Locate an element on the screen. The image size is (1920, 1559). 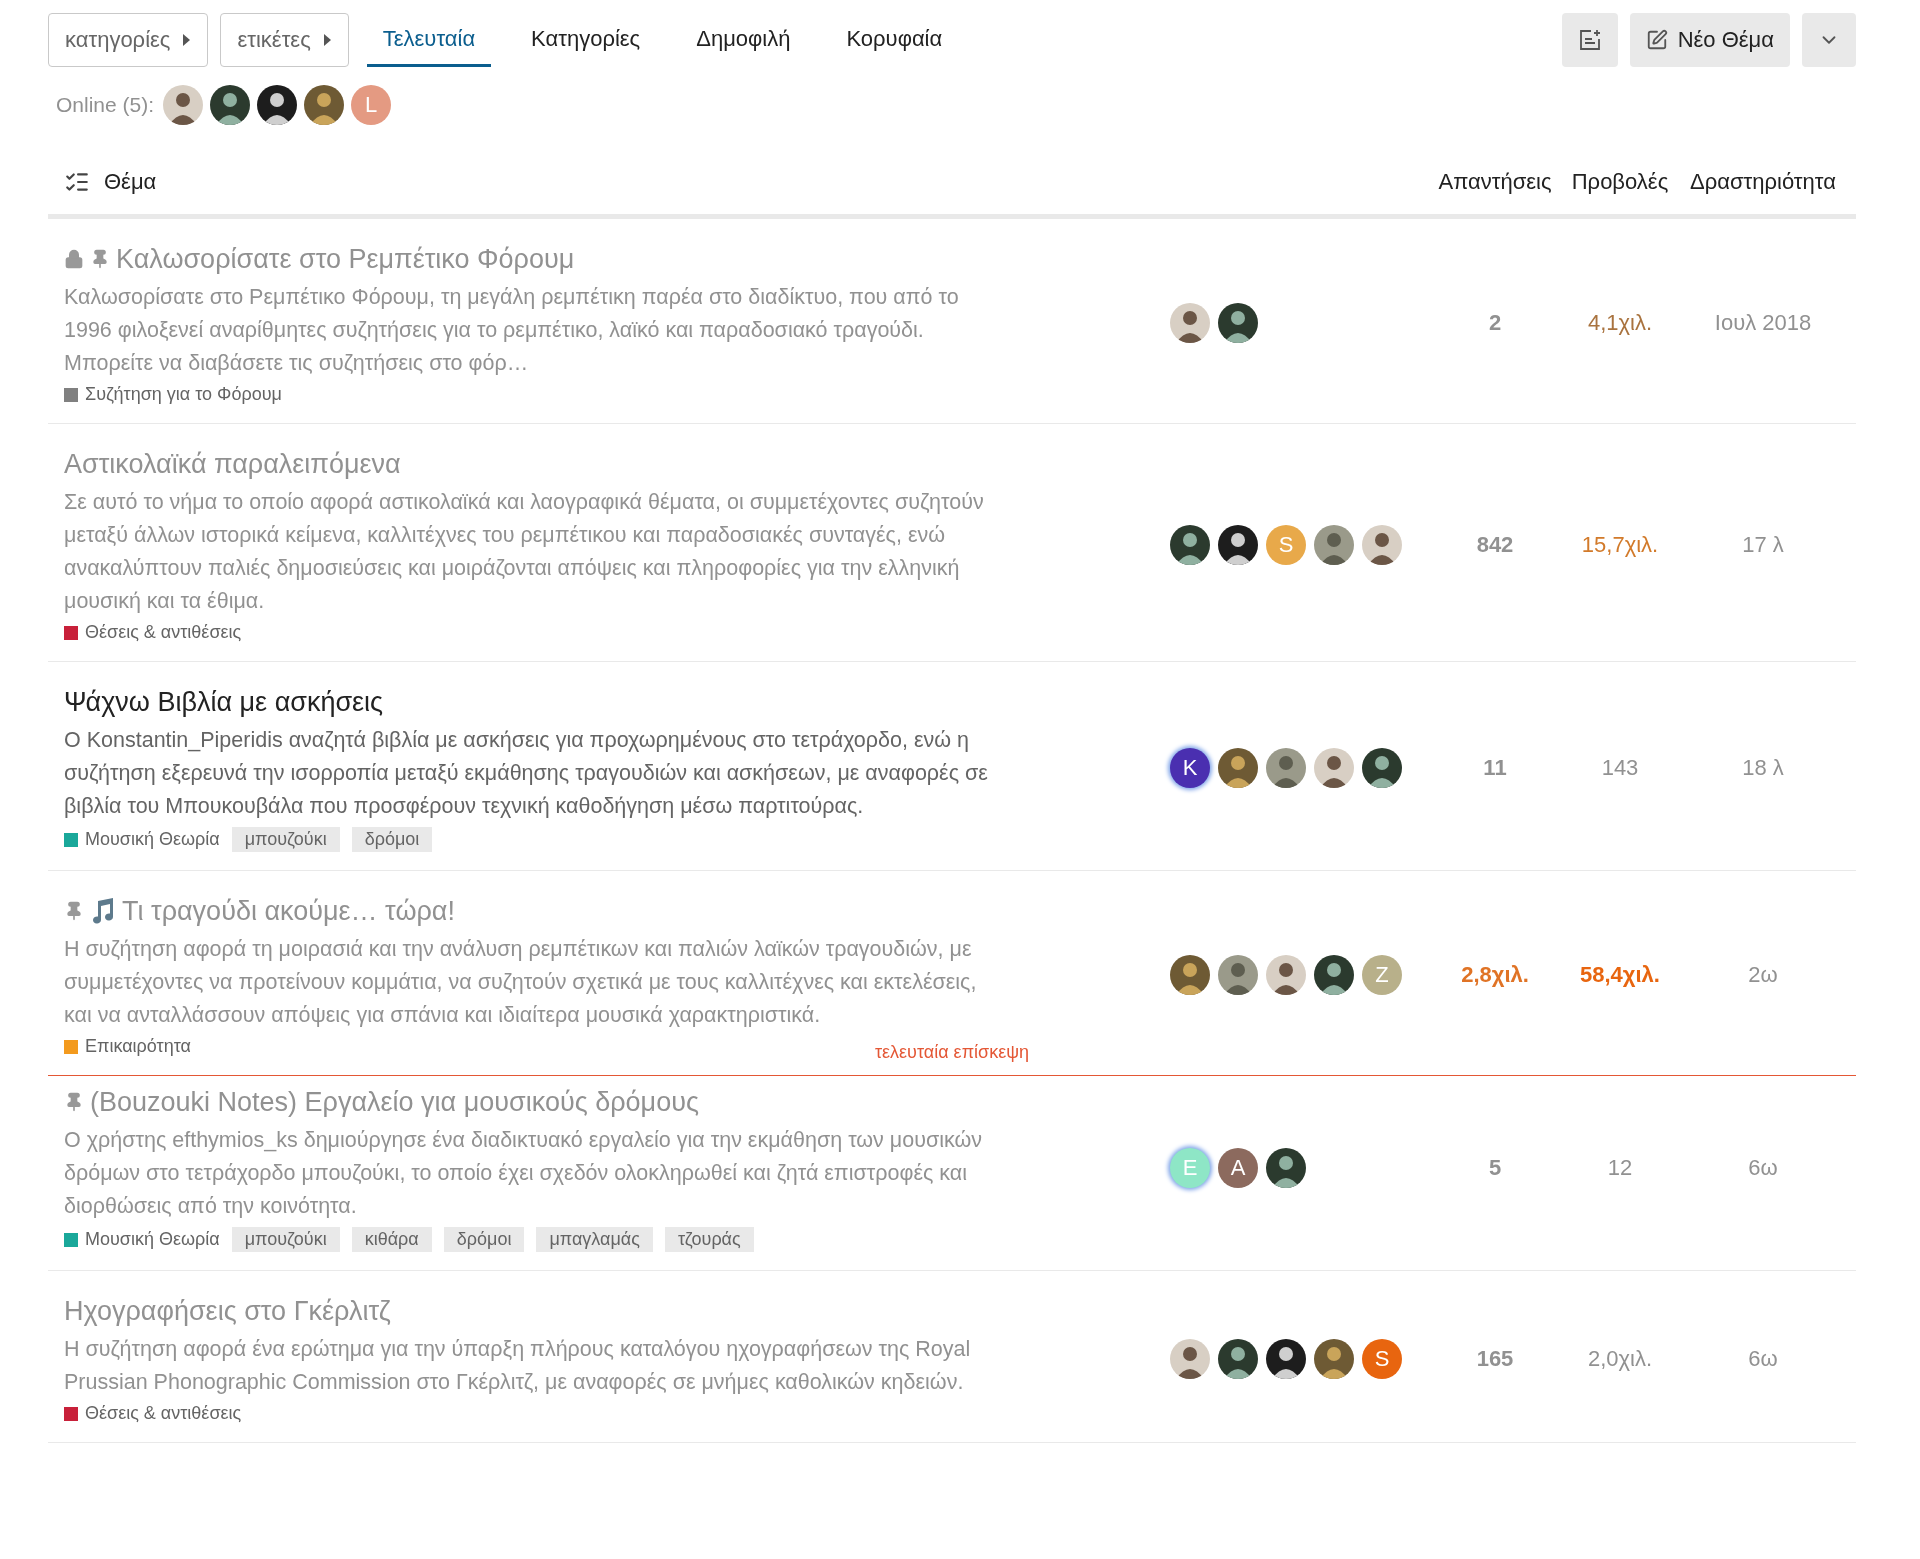
reply-count: 2,8χιλ. is located at coordinates (1495, 975).